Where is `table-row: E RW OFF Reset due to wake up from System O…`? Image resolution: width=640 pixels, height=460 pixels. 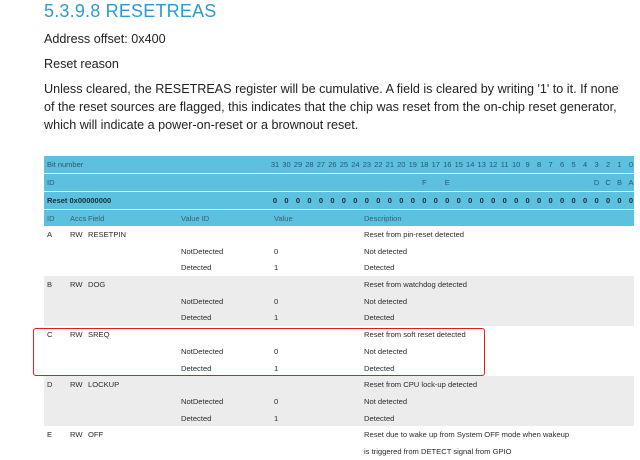 table-row: E RW OFF Reset due to wake up from System O… is located at coordinates (339, 434).